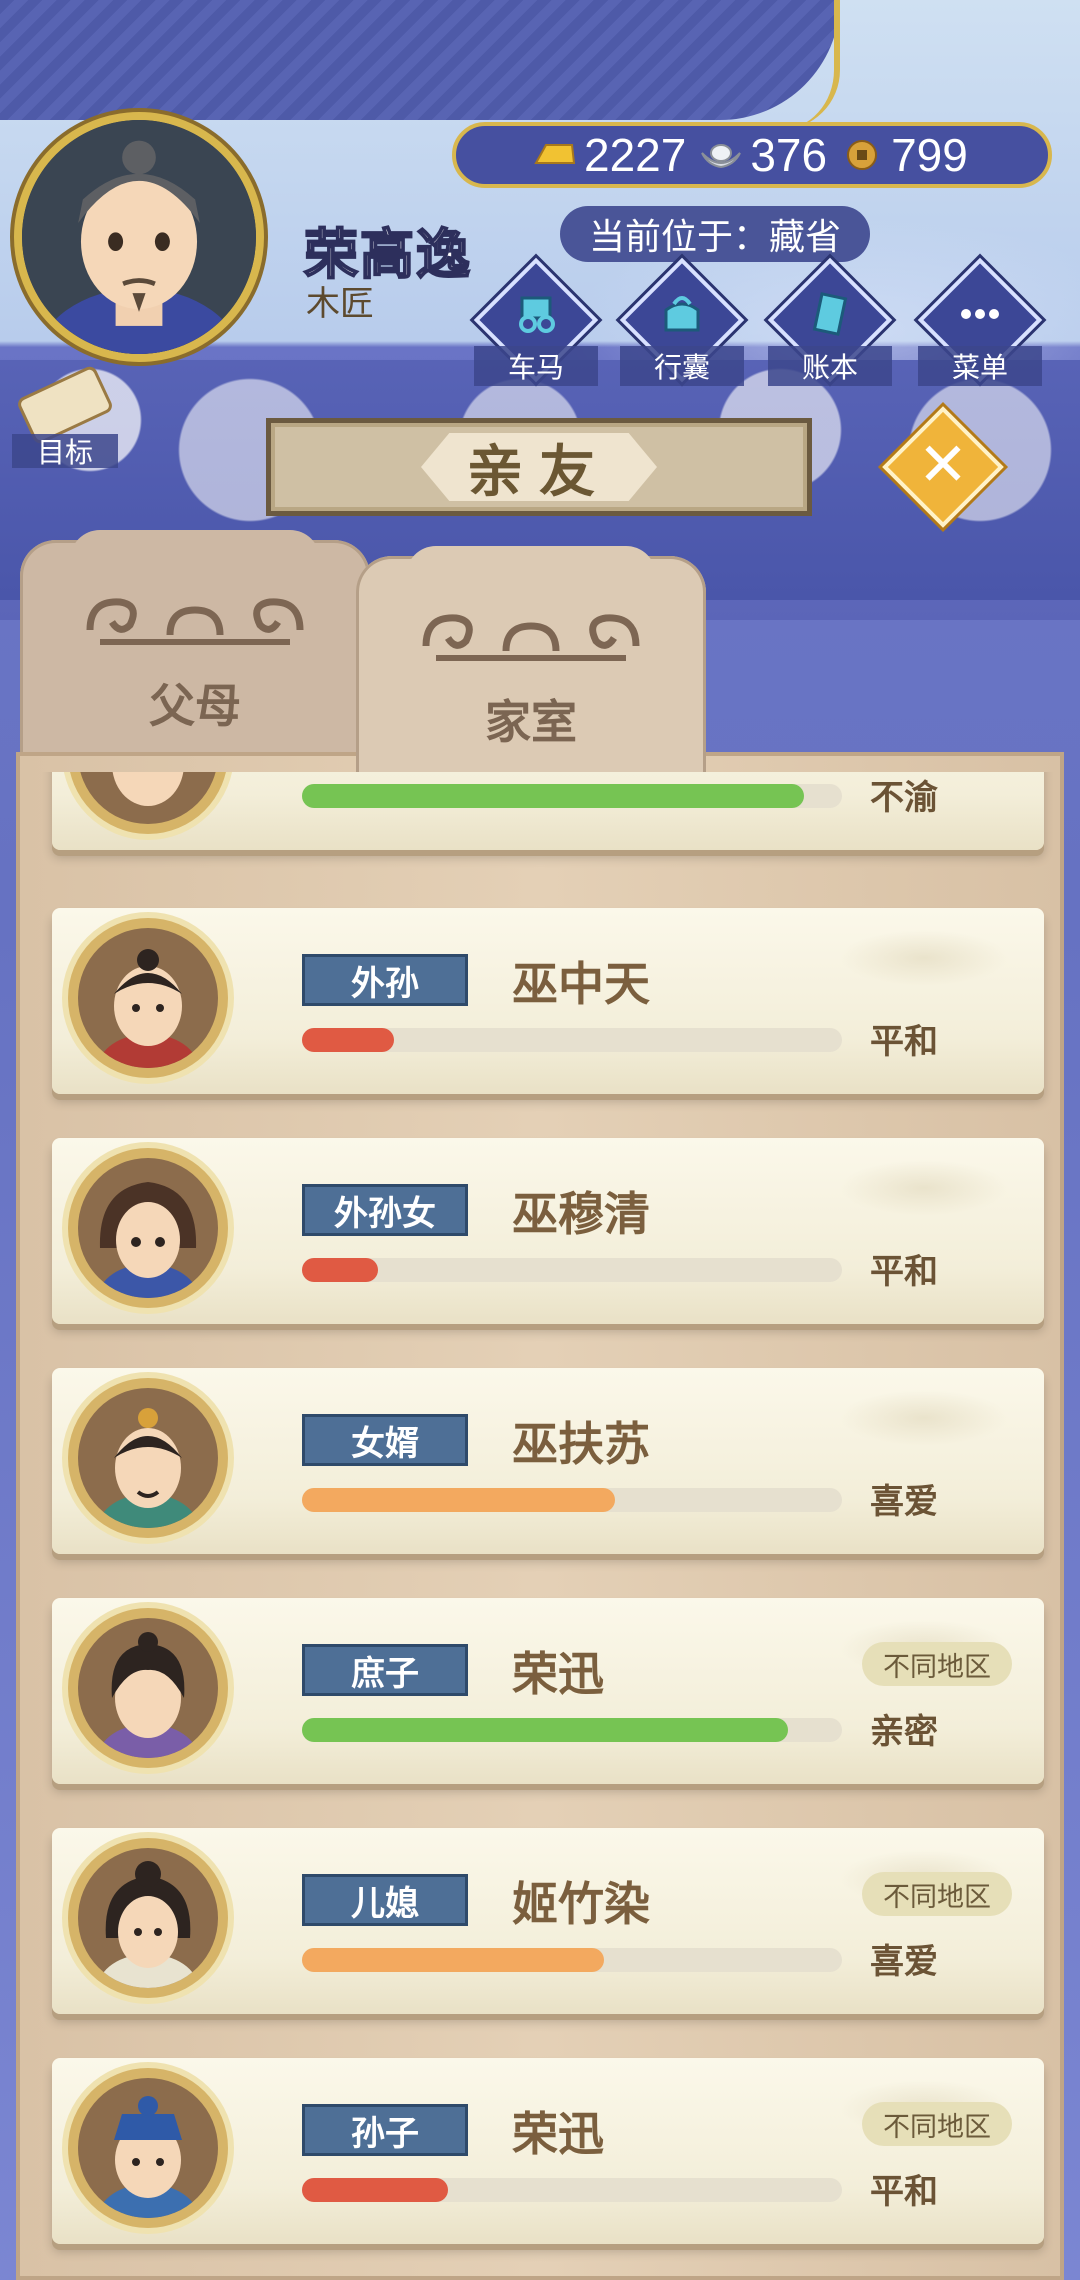 Image resolution: width=1080 pixels, height=2280 pixels. I want to click on granddaughter-portrait-icon, so click(148, 1240).